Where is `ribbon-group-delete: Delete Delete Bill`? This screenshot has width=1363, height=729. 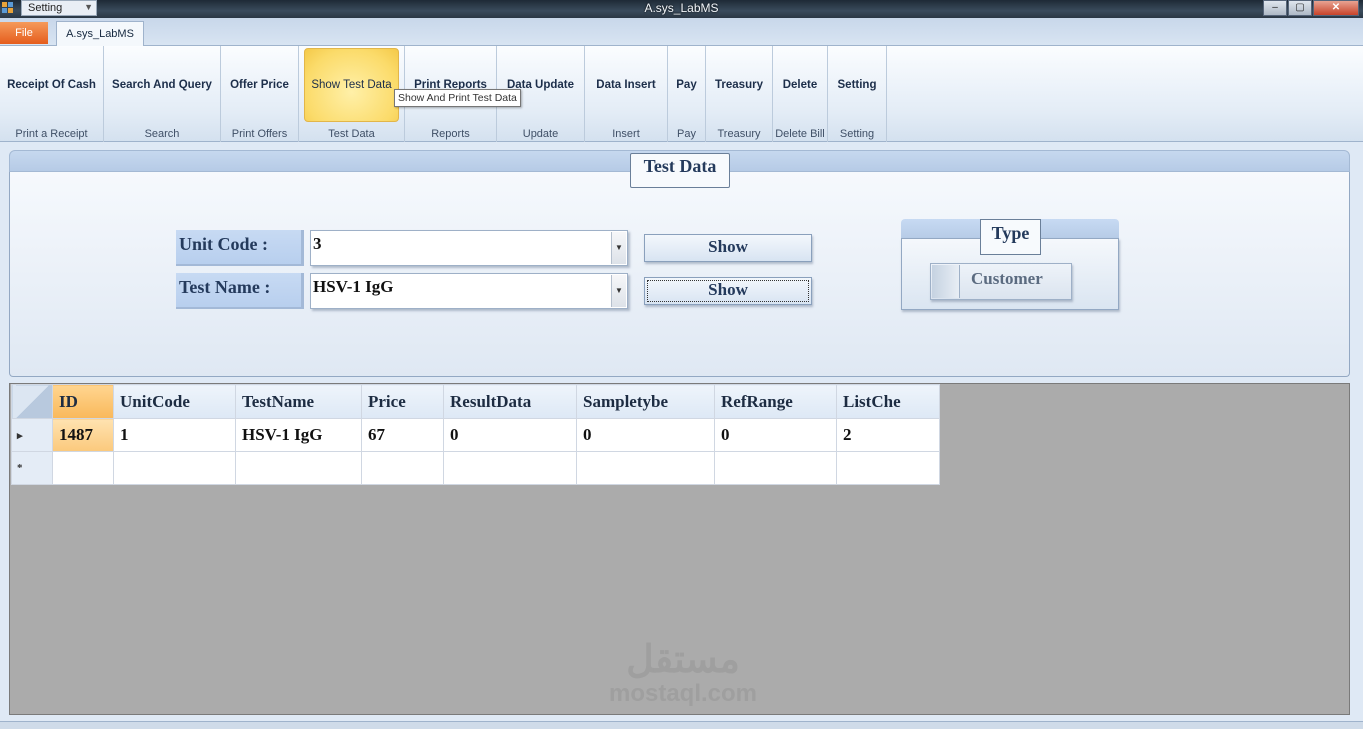 ribbon-group-delete: Delete Delete Bill is located at coordinates (800, 94).